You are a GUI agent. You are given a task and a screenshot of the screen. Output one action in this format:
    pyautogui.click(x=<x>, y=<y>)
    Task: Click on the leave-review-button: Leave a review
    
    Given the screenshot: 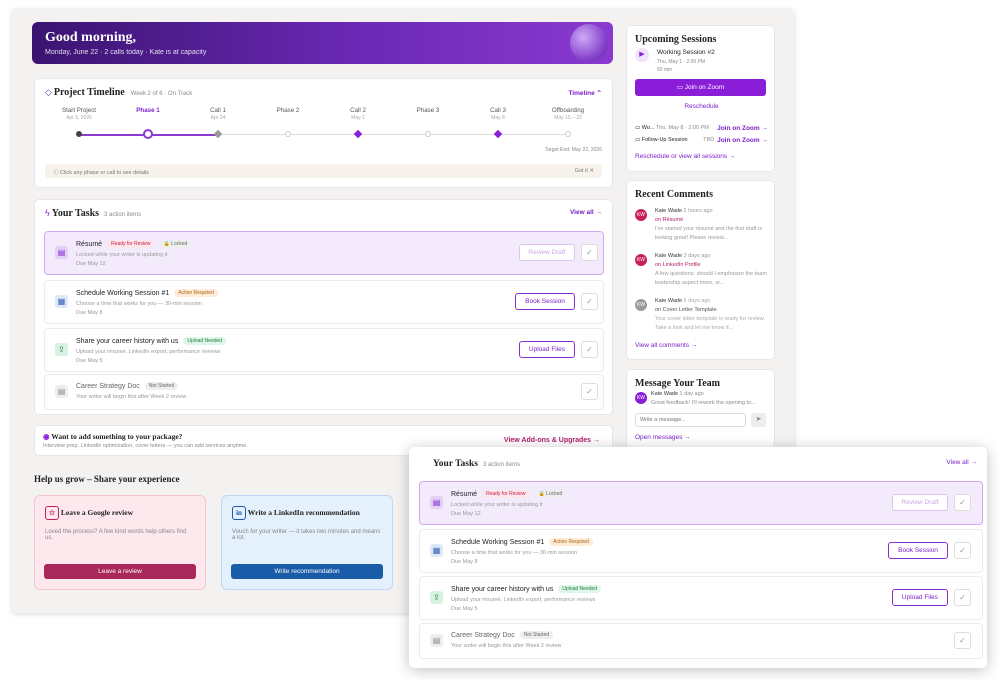 What is the action you would take?
    pyautogui.click(x=120, y=571)
    